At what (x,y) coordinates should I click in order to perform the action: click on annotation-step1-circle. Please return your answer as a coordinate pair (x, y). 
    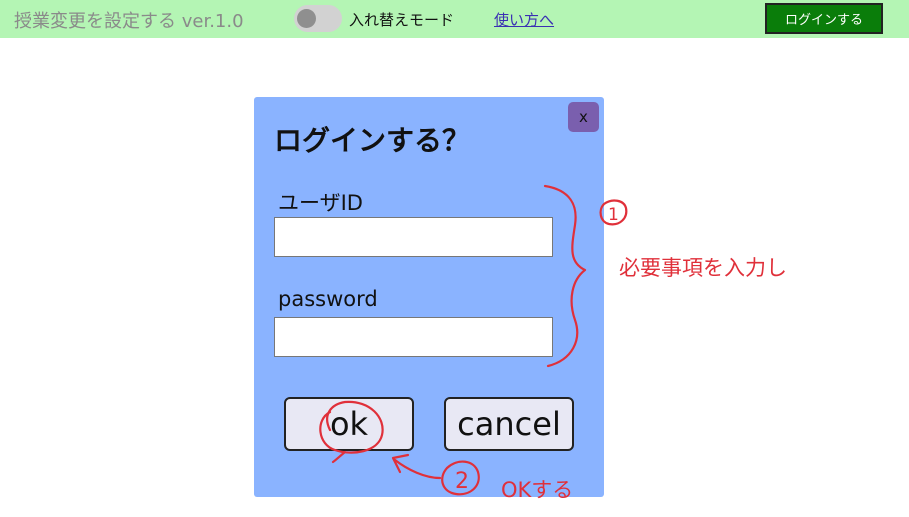
    Looking at the image, I should click on (613, 212).